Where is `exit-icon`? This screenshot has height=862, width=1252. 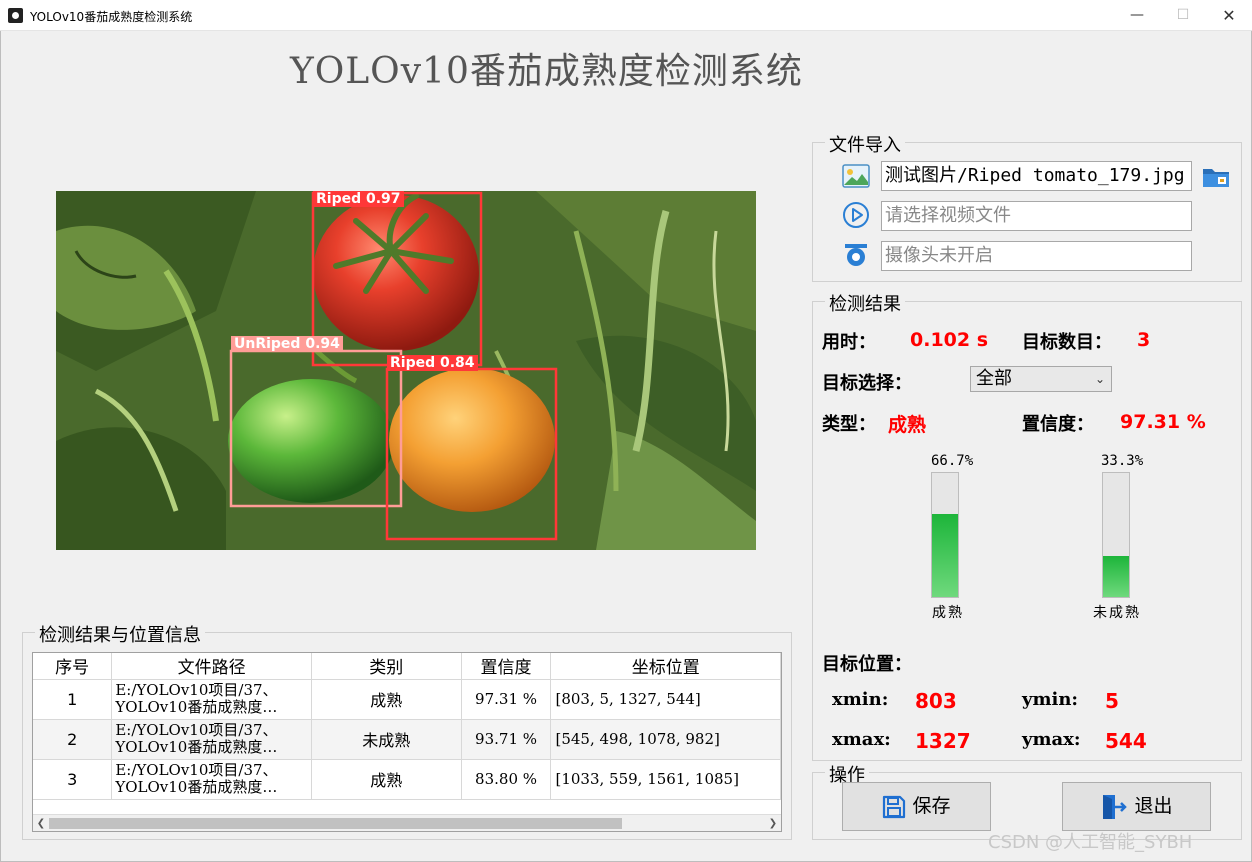
exit-icon is located at coordinates (1115, 806).